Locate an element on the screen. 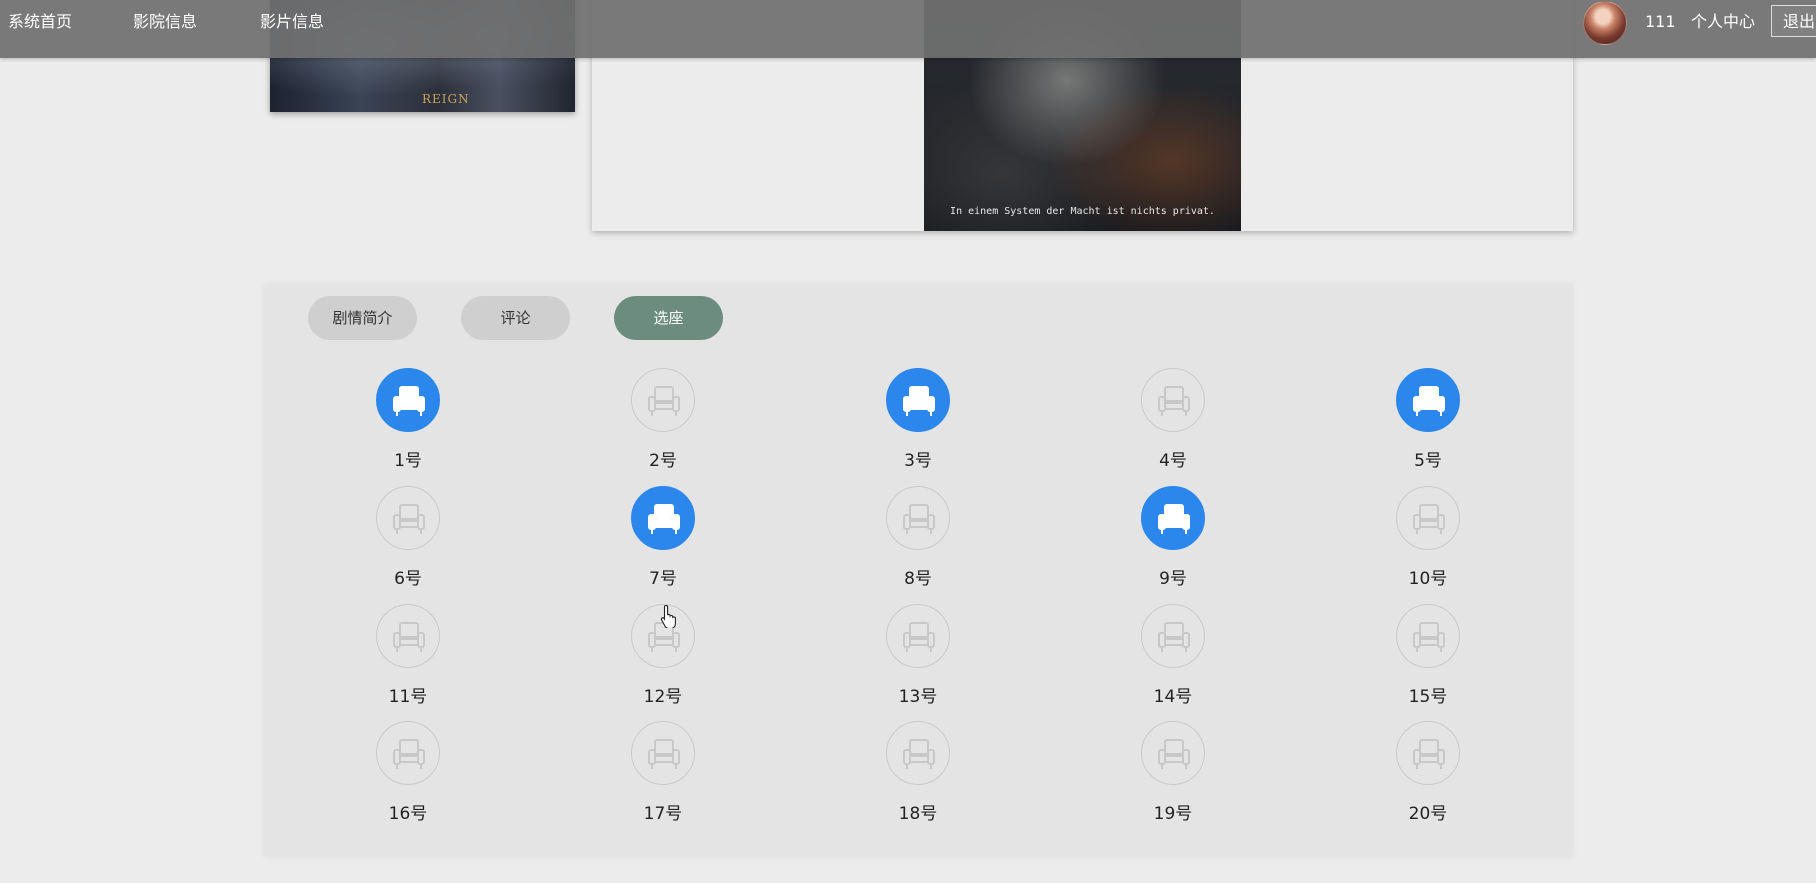  seat-17: 17号 is located at coordinates (663, 776).